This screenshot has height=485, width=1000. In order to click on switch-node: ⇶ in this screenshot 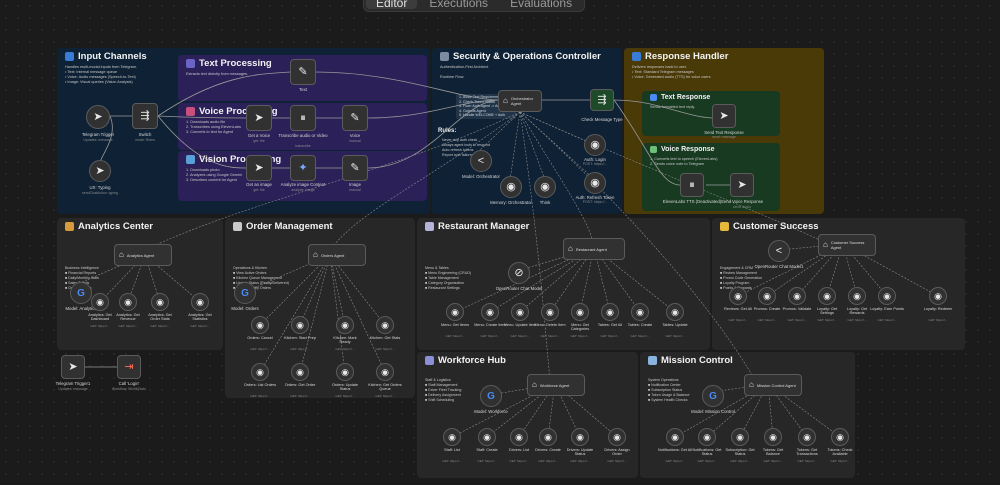, I will do `click(145, 116)`.